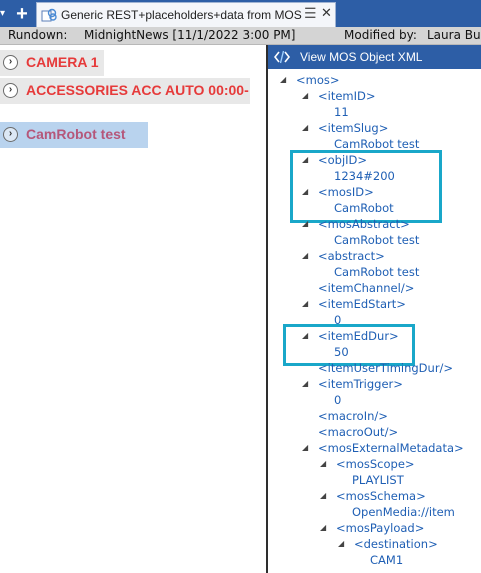 This screenshot has height=573, width=481. What do you see at coordinates (380, 35) in the screenshot?
I see `modified-by-label: Modified by:` at bounding box center [380, 35].